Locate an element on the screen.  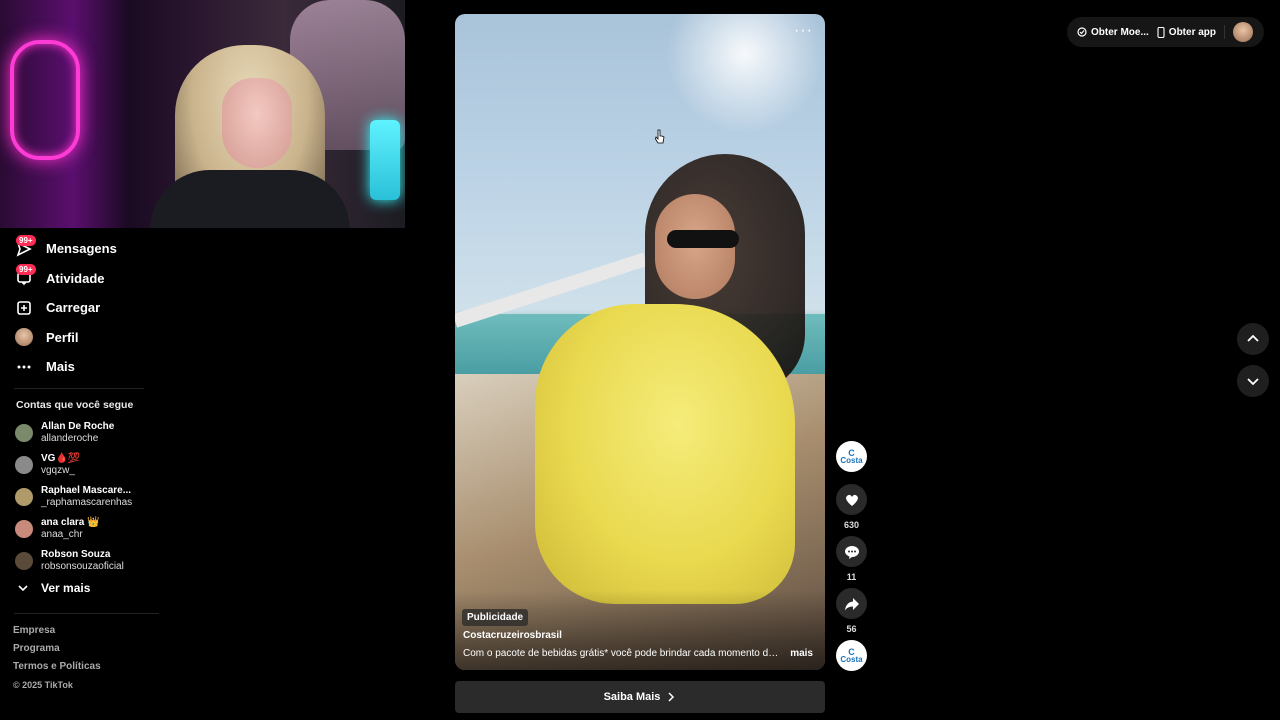
nav-label: Mensagens is located at coordinates (81, 249).